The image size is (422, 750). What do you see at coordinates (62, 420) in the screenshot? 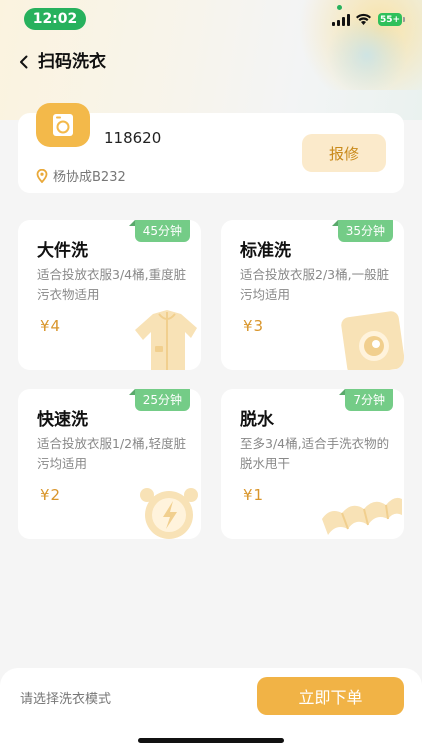
I see `mode-name: 快速洗` at bounding box center [62, 420].